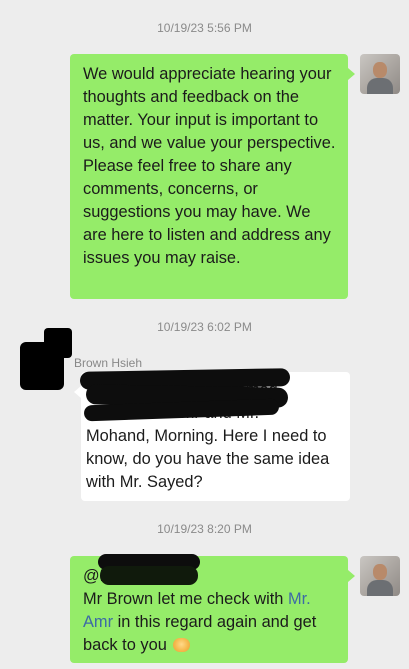 The image size is (409, 669). What do you see at coordinates (182, 645) in the screenshot?
I see `smile-emoji-icon` at bounding box center [182, 645].